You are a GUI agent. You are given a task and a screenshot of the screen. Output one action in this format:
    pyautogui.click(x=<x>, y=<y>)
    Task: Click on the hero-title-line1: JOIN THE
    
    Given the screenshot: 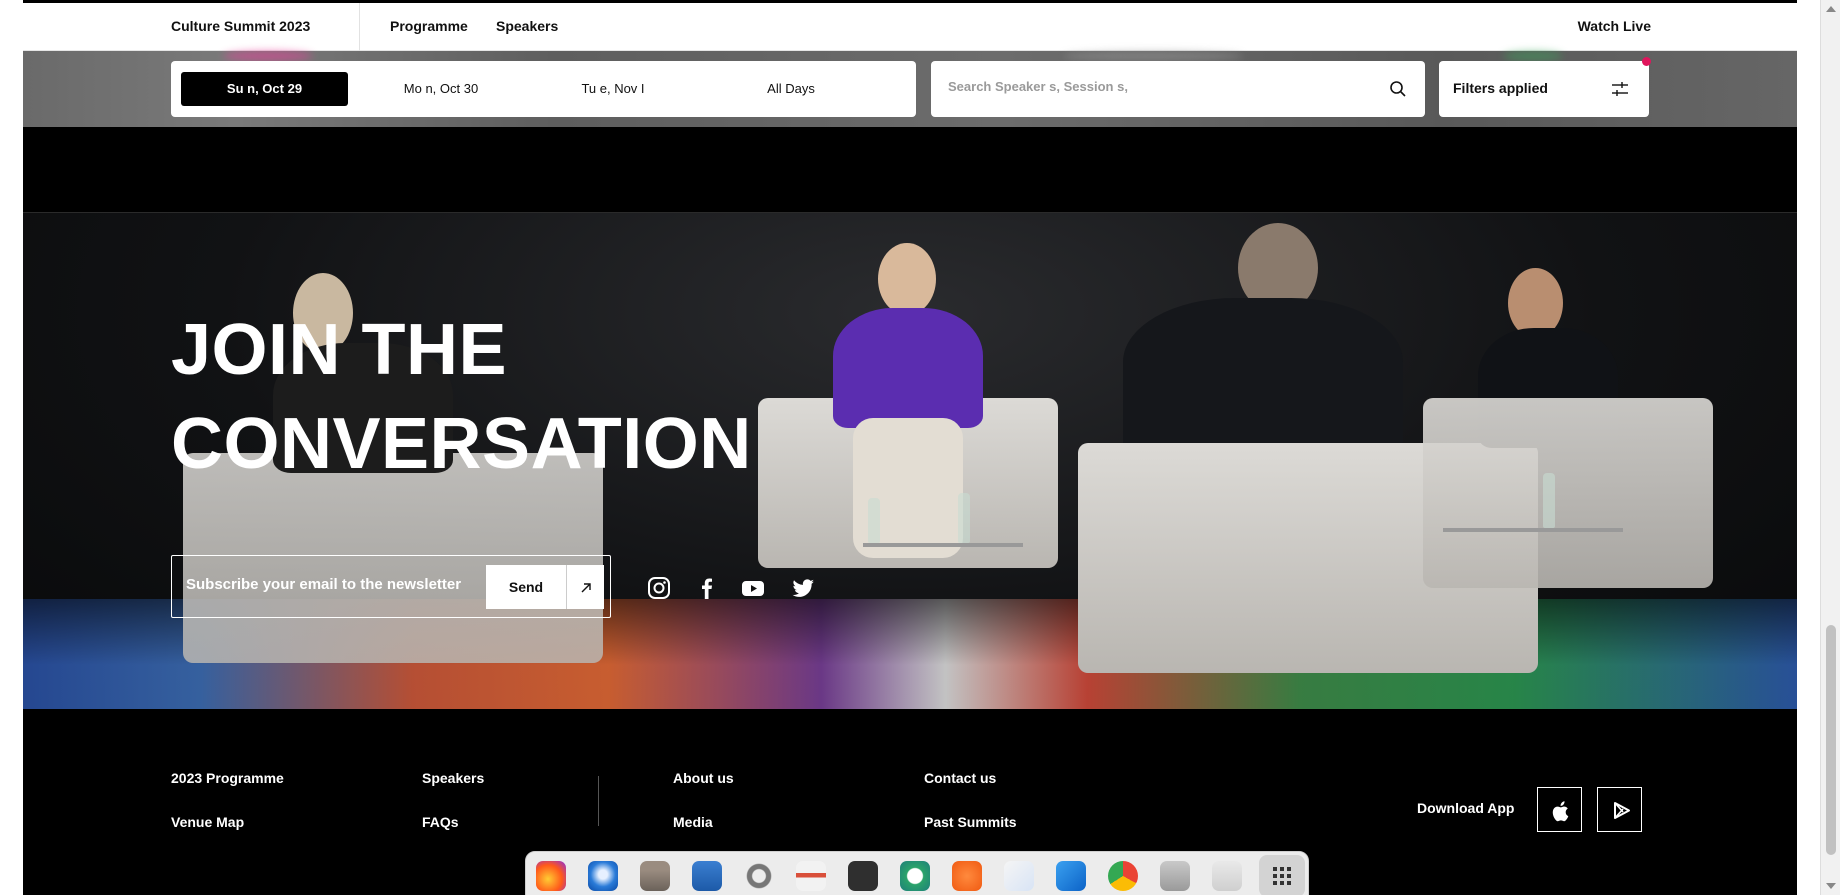 What is the action you would take?
    pyautogui.click(x=339, y=350)
    